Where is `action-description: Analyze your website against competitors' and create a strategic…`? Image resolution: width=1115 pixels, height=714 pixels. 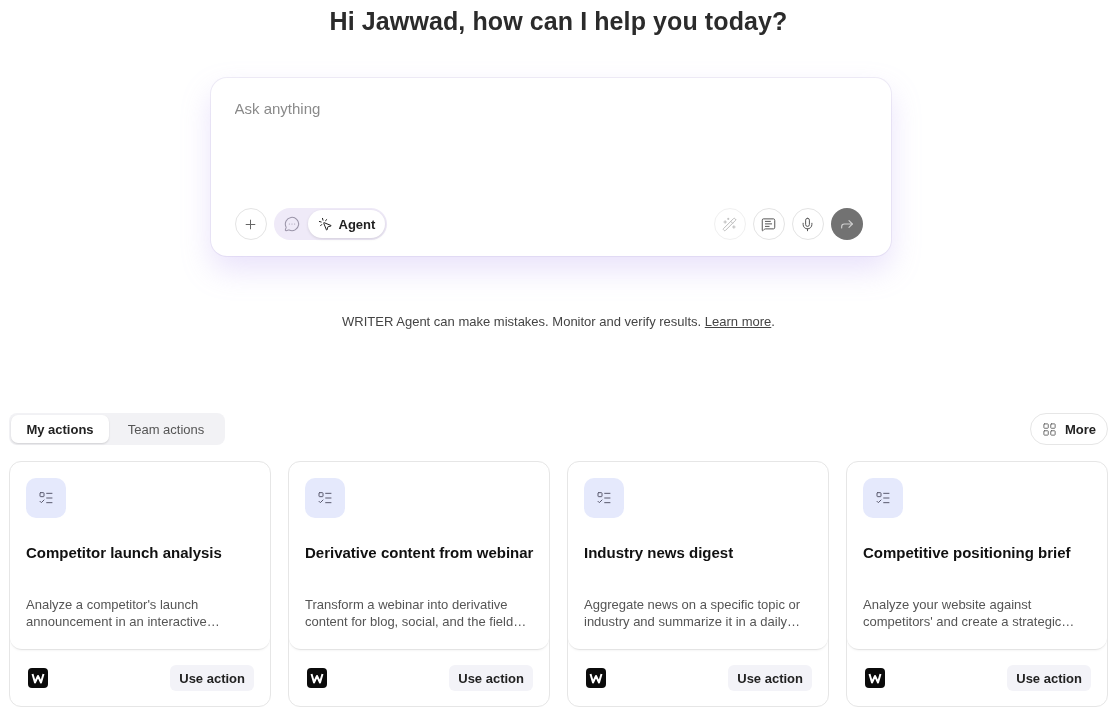
action-description: Analyze your website against competitors' and create a strategic… is located at coordinates (969, 613).